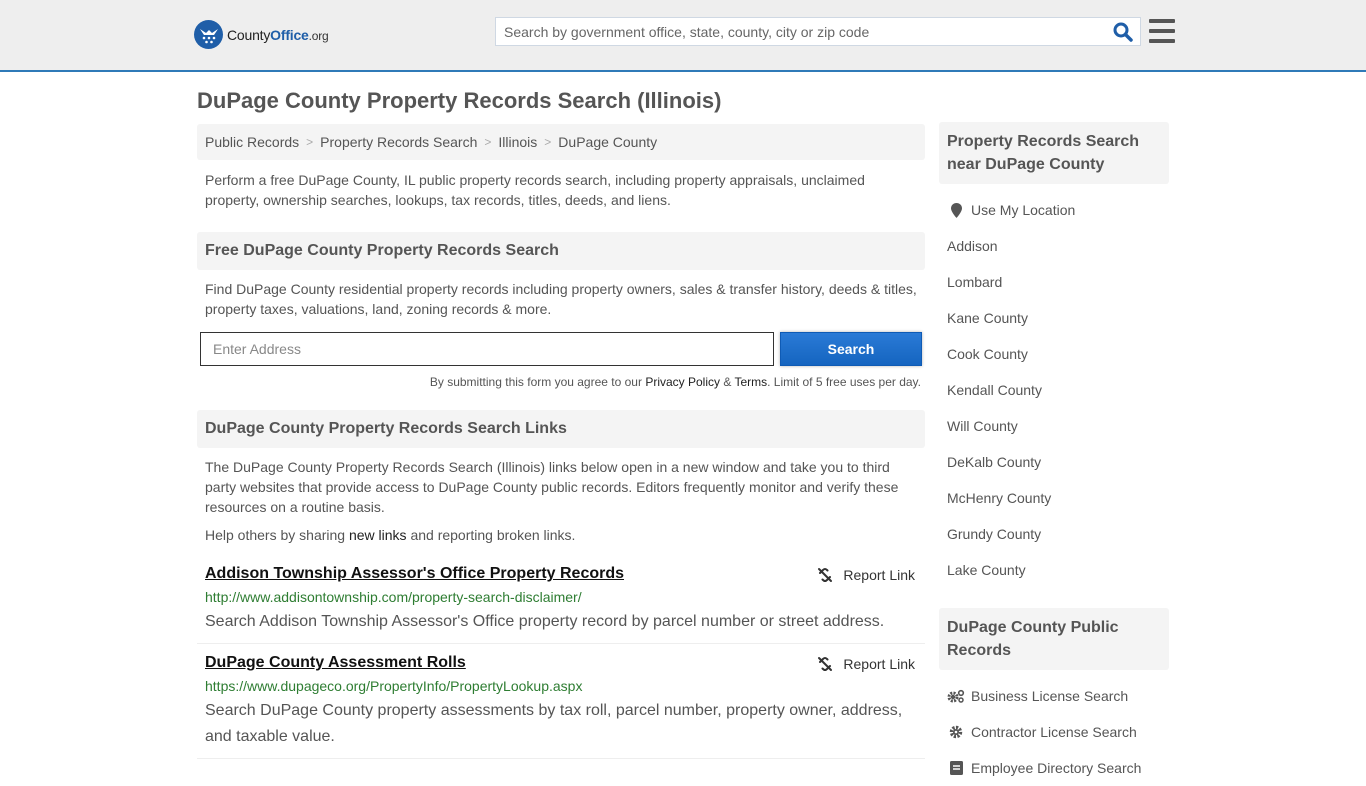  I want to click on nearby-link-grundy-county: Grundy County, so click(994, 534).